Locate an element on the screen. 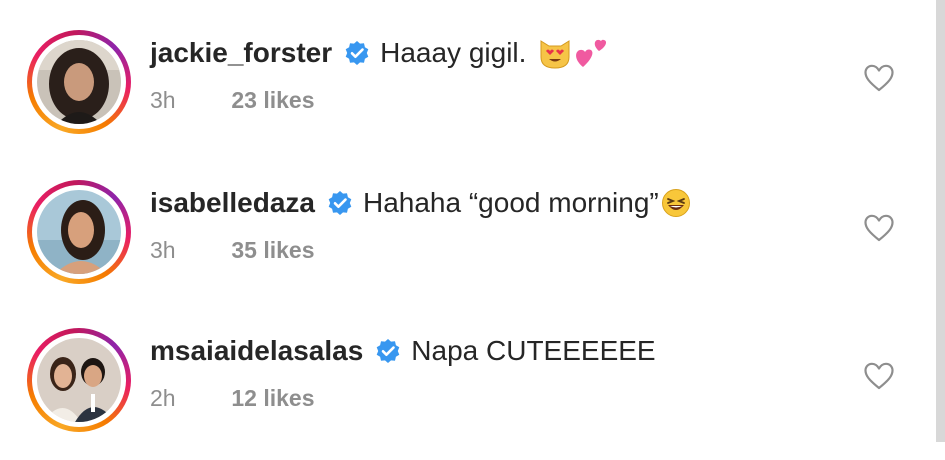 Image resolution: width=945 pixels, height=460 pixels. comment-username: msaiaidelasalas is located at coordinates (256, 351).